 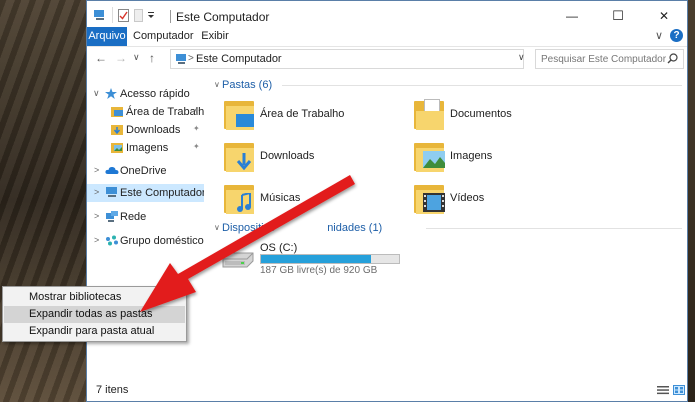 What do you see at coordinates (155, 94) in the screenshot?
I see `nav-label: Acesso rápido` at bounding box center [155, 94].